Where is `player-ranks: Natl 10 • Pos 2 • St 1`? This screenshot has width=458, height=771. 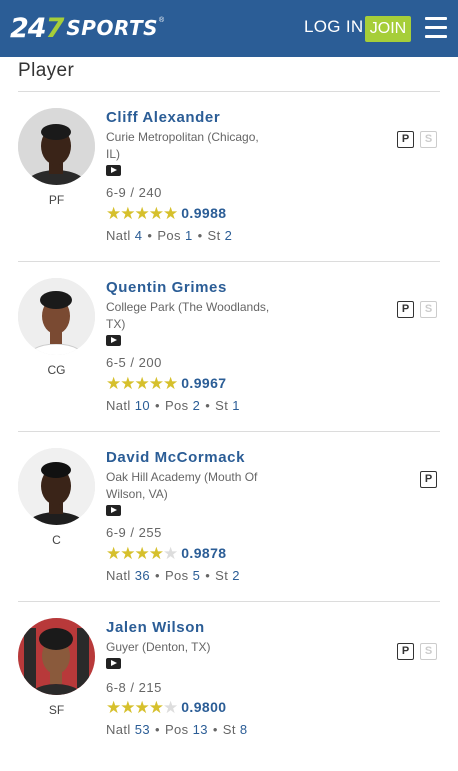 player-ranks: Natl 10 • Pos 2 • St 1 is located at coordinates (173, 405).